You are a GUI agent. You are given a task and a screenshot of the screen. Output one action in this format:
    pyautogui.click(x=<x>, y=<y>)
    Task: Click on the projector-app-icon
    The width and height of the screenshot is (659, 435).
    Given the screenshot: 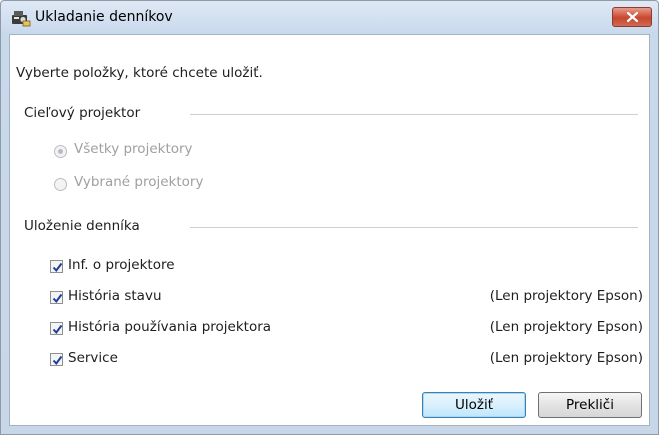 What is the action you would take?
    pyautogui.click(x=21, y=18)
    